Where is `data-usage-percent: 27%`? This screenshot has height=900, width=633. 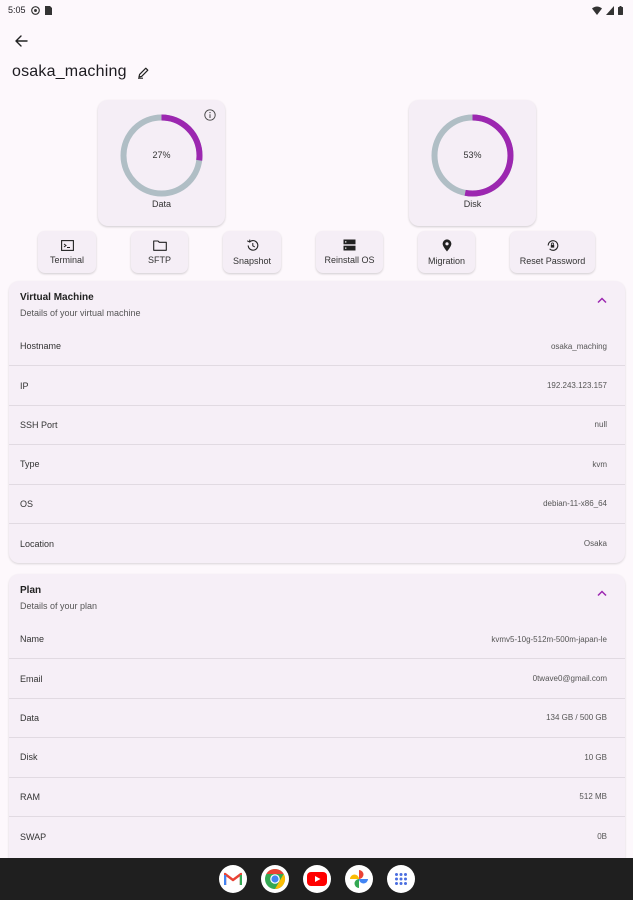
data-usage-percent: 27% is located at coordinates (161, 155).